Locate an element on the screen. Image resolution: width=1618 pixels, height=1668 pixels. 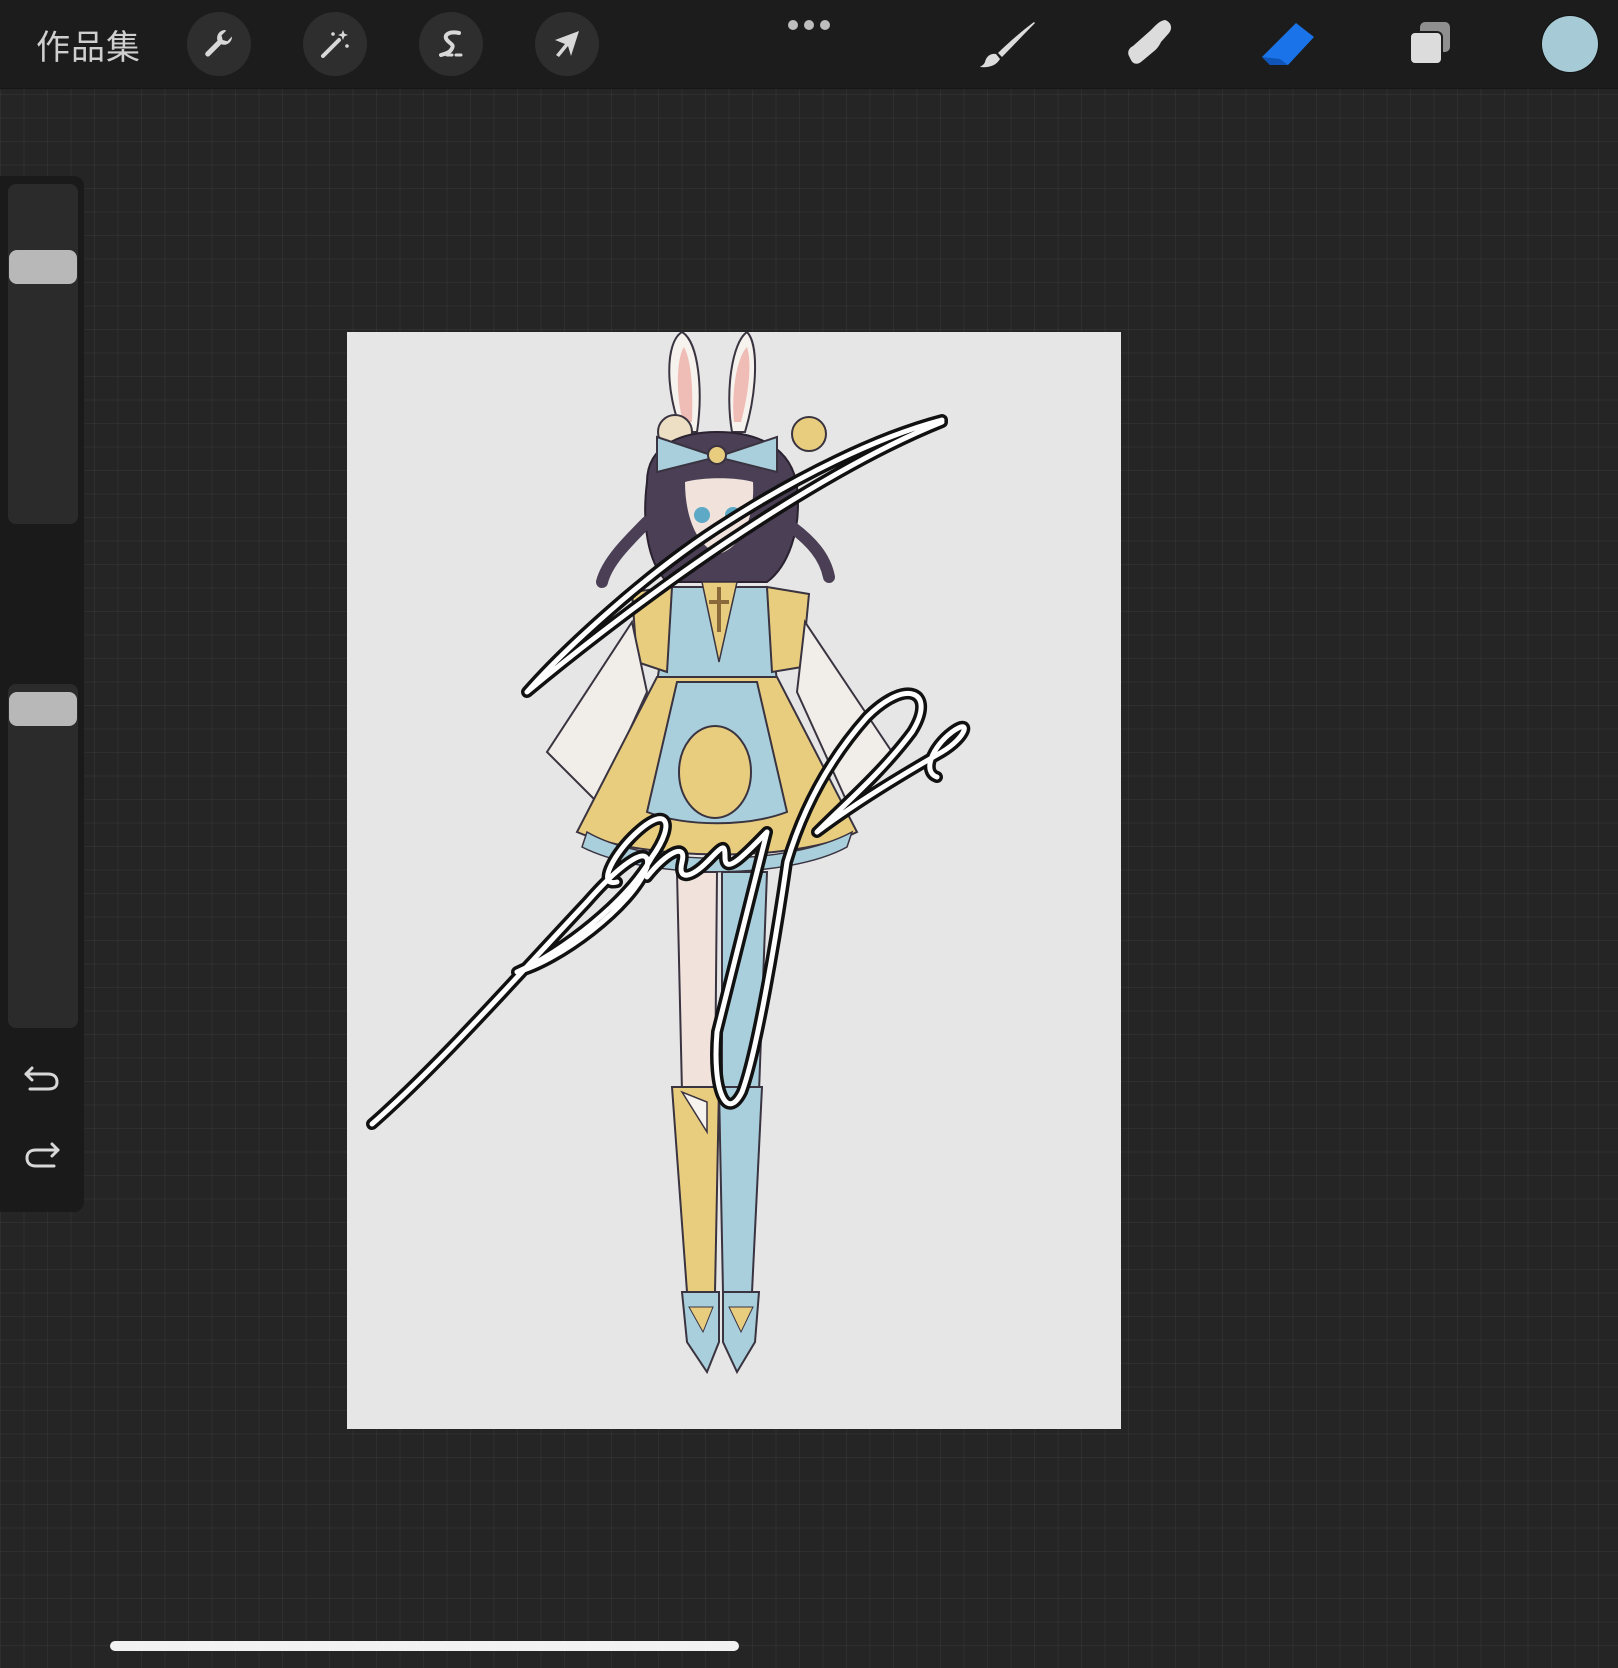
undo-icon is located at coordinates (42, 1076).